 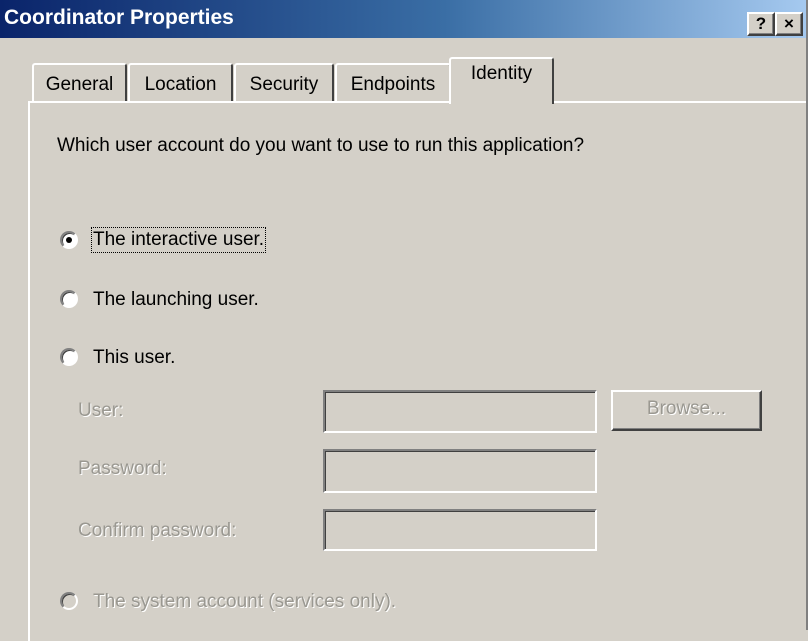 What do you see at coordinates (101, 410) in the screenshot?
I see `user-label: User:` at bounding box center [101, 410].